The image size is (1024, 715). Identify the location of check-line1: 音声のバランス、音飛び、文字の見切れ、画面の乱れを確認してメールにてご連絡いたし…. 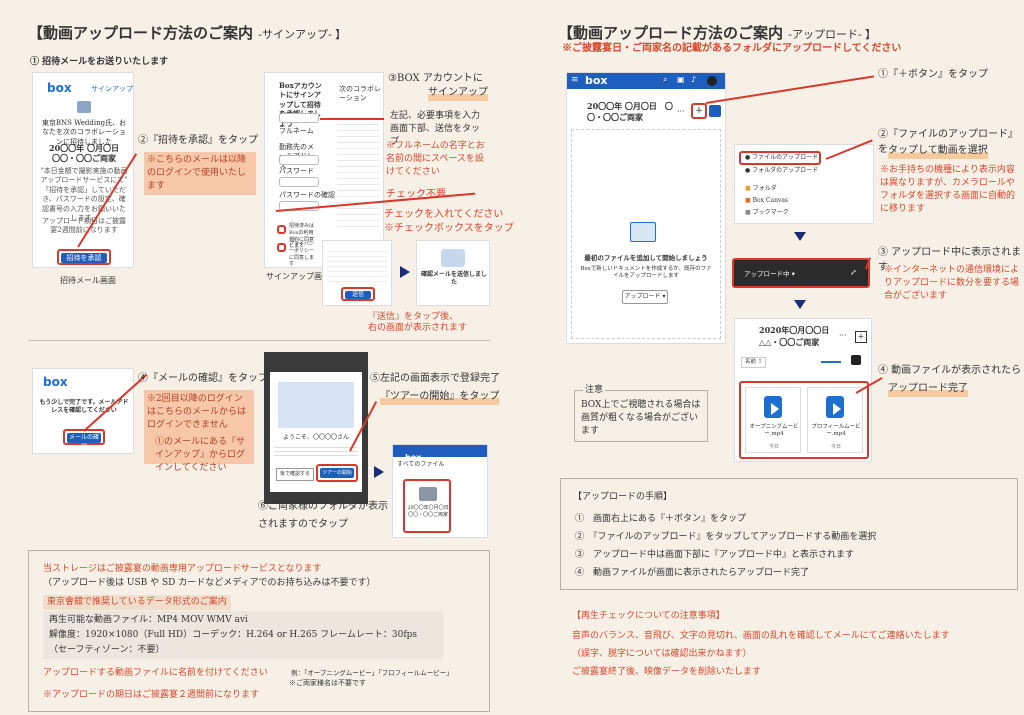
(761, 636).